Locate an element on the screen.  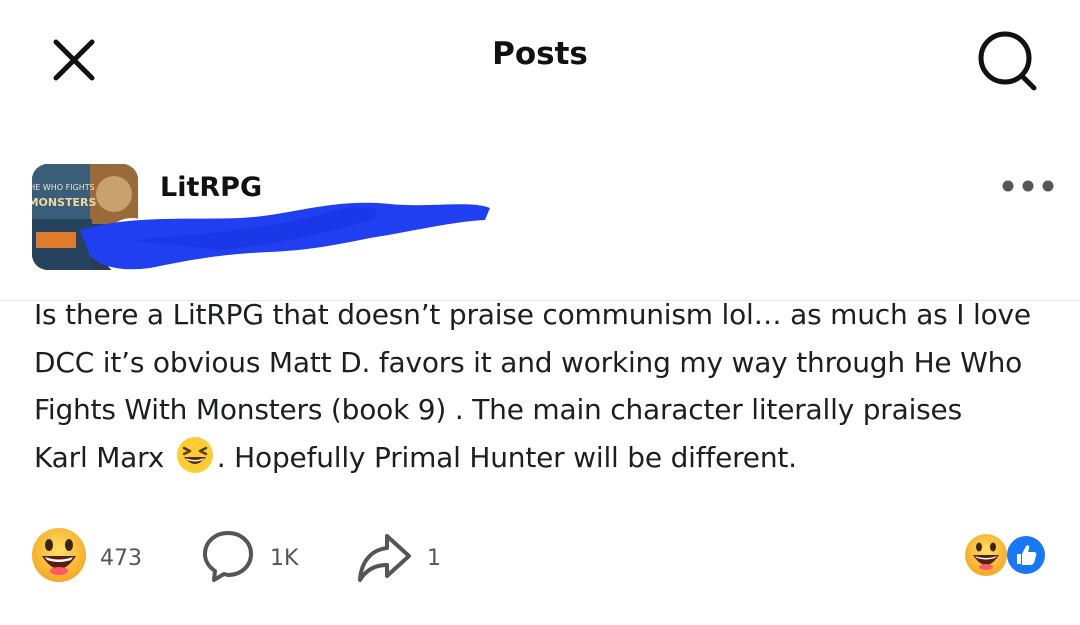
reactions-summary is located at coordinates (1005, 555).